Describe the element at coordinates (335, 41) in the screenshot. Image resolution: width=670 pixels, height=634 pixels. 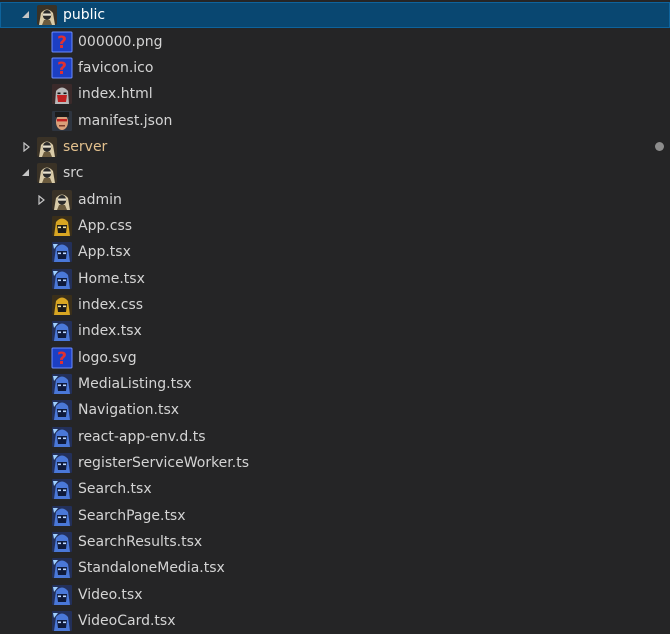
I see `tree-file-000000-png: ? 000000.png` at that location.